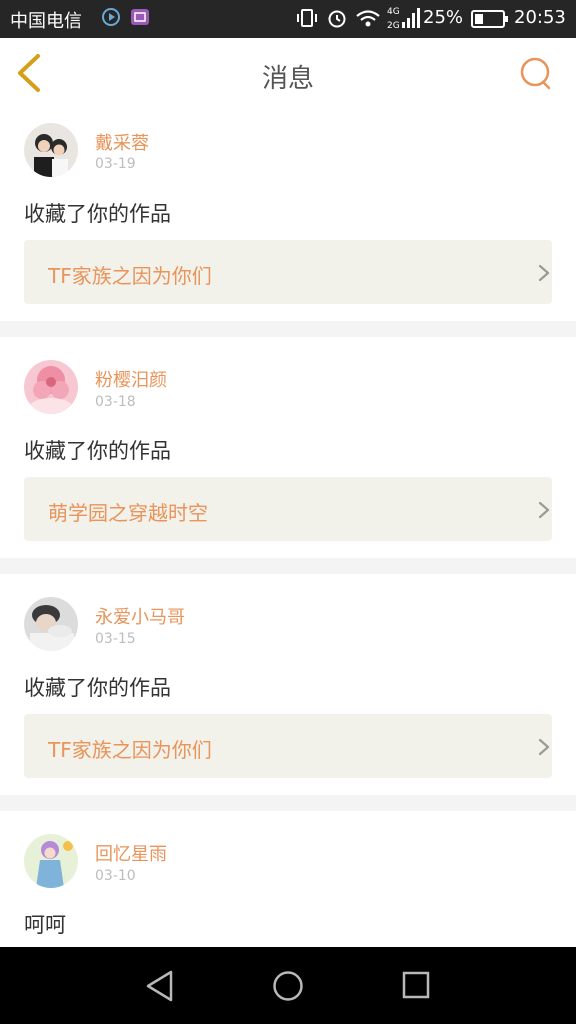  What do you see at coordinates (393, 26) in the screenshot?
I see `svg-text: 2G` at bounding box center [393, 26].